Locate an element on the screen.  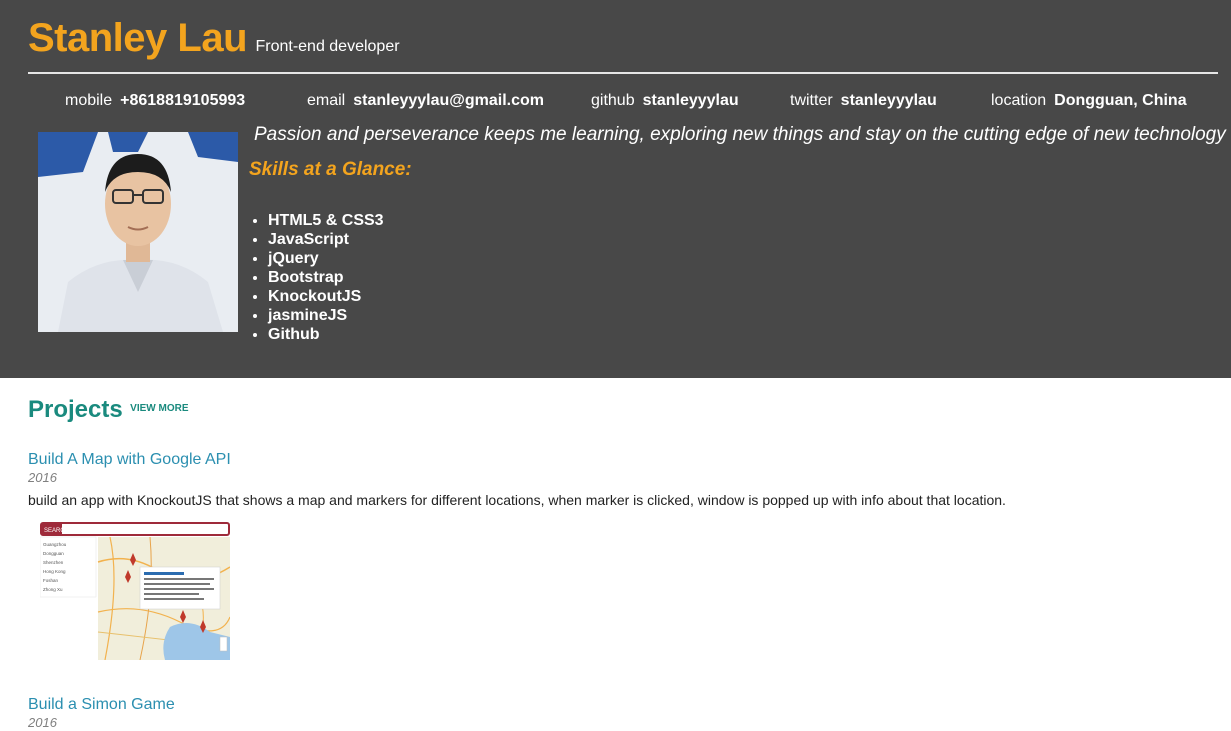
header-divider is located at coordinates (623, 73).